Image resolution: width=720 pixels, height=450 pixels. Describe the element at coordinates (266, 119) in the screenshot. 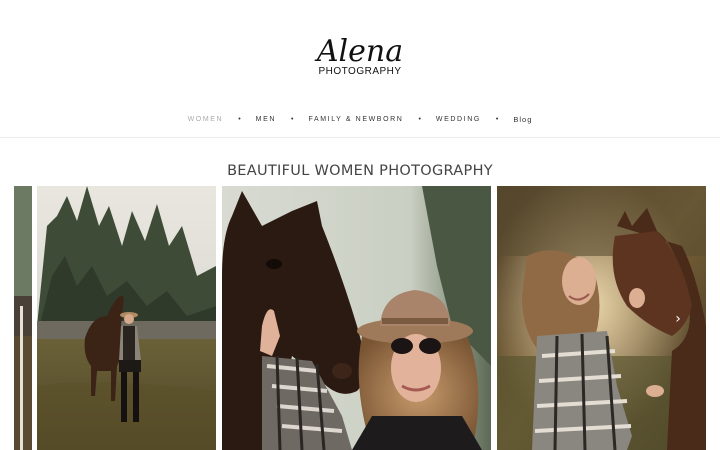

I see `nav-item-men: MEN` at that location.